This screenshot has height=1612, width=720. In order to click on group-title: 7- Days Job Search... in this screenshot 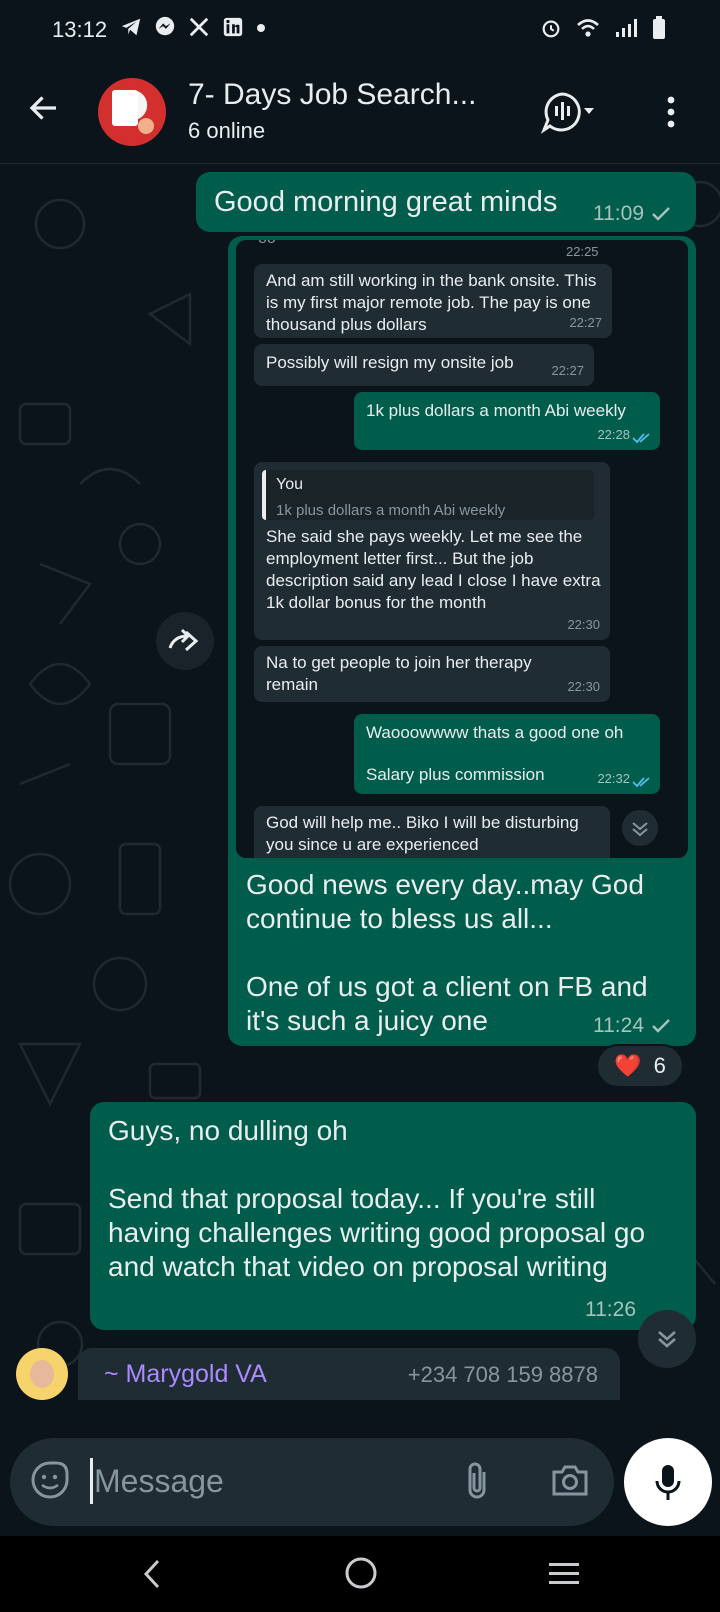, I will do `click(332, 95)`.